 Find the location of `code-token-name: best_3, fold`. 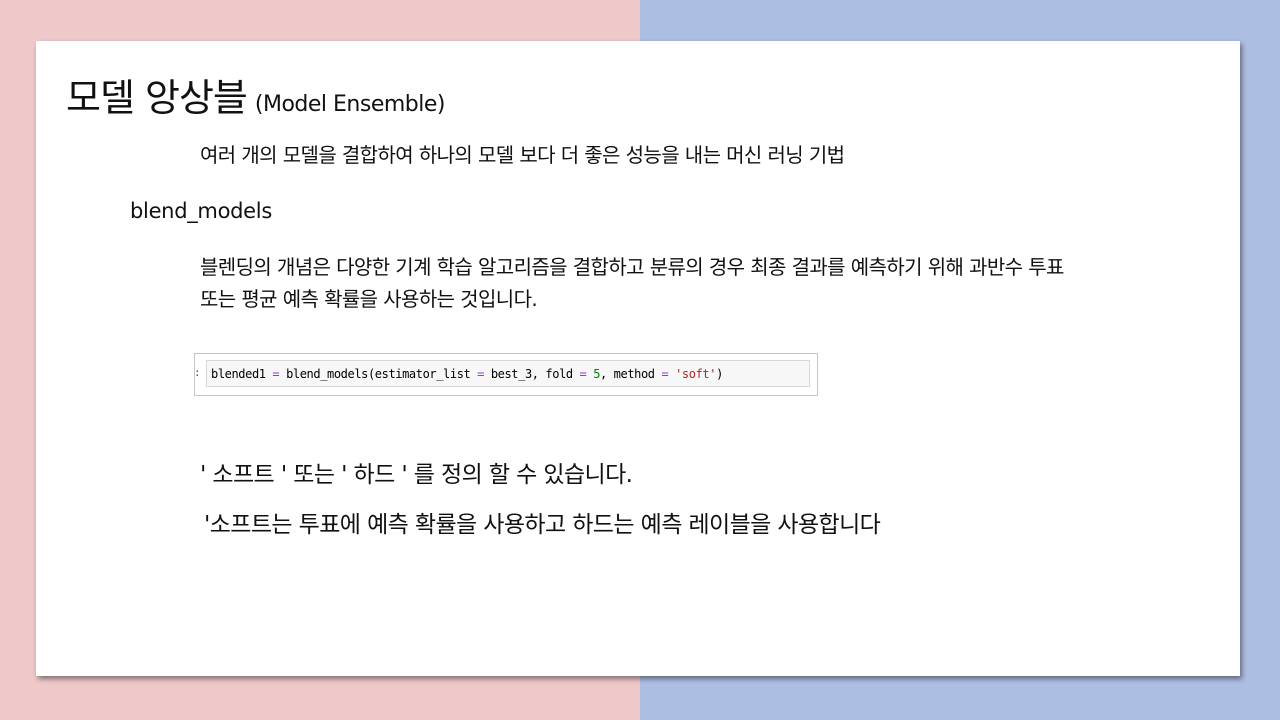

code-token-name: best_3, fold is located at coordinates (532, 374).